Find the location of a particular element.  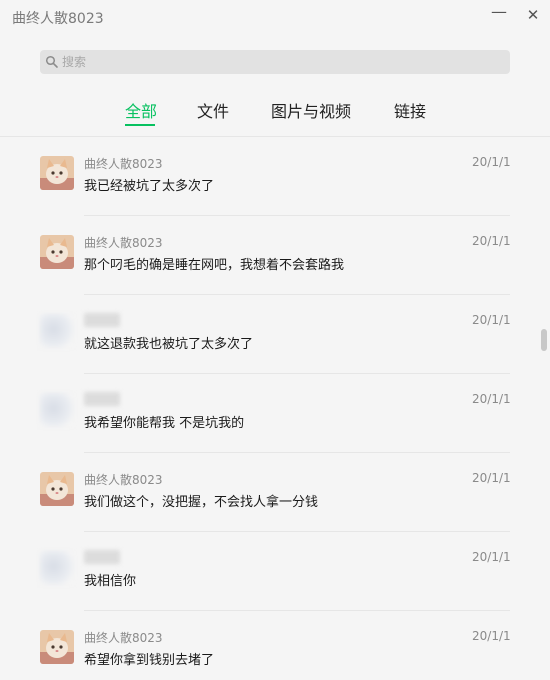

list-item: 20/1/1 就这退款我也被坑了太多次了 is located at coordinates (275, 334).